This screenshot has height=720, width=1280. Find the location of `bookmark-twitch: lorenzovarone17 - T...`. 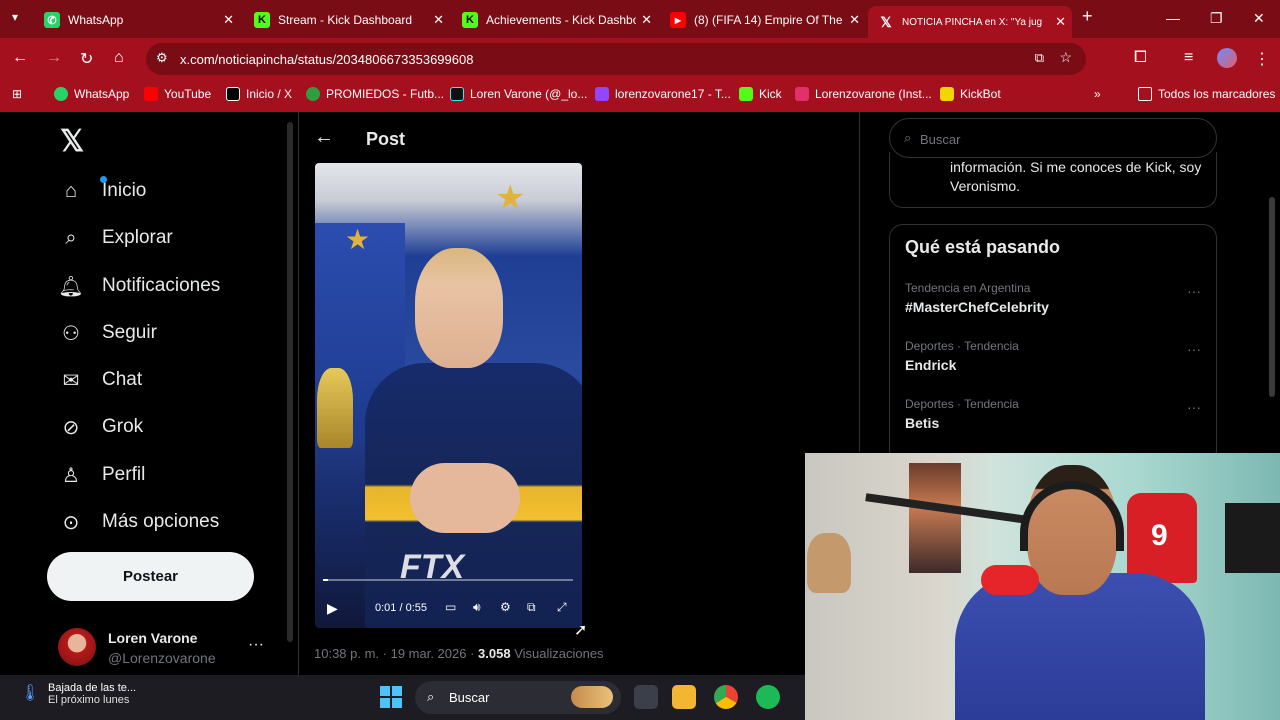

bookmark-twitch: lorenzovarone17 - T... is located at coordinates (663, 94).